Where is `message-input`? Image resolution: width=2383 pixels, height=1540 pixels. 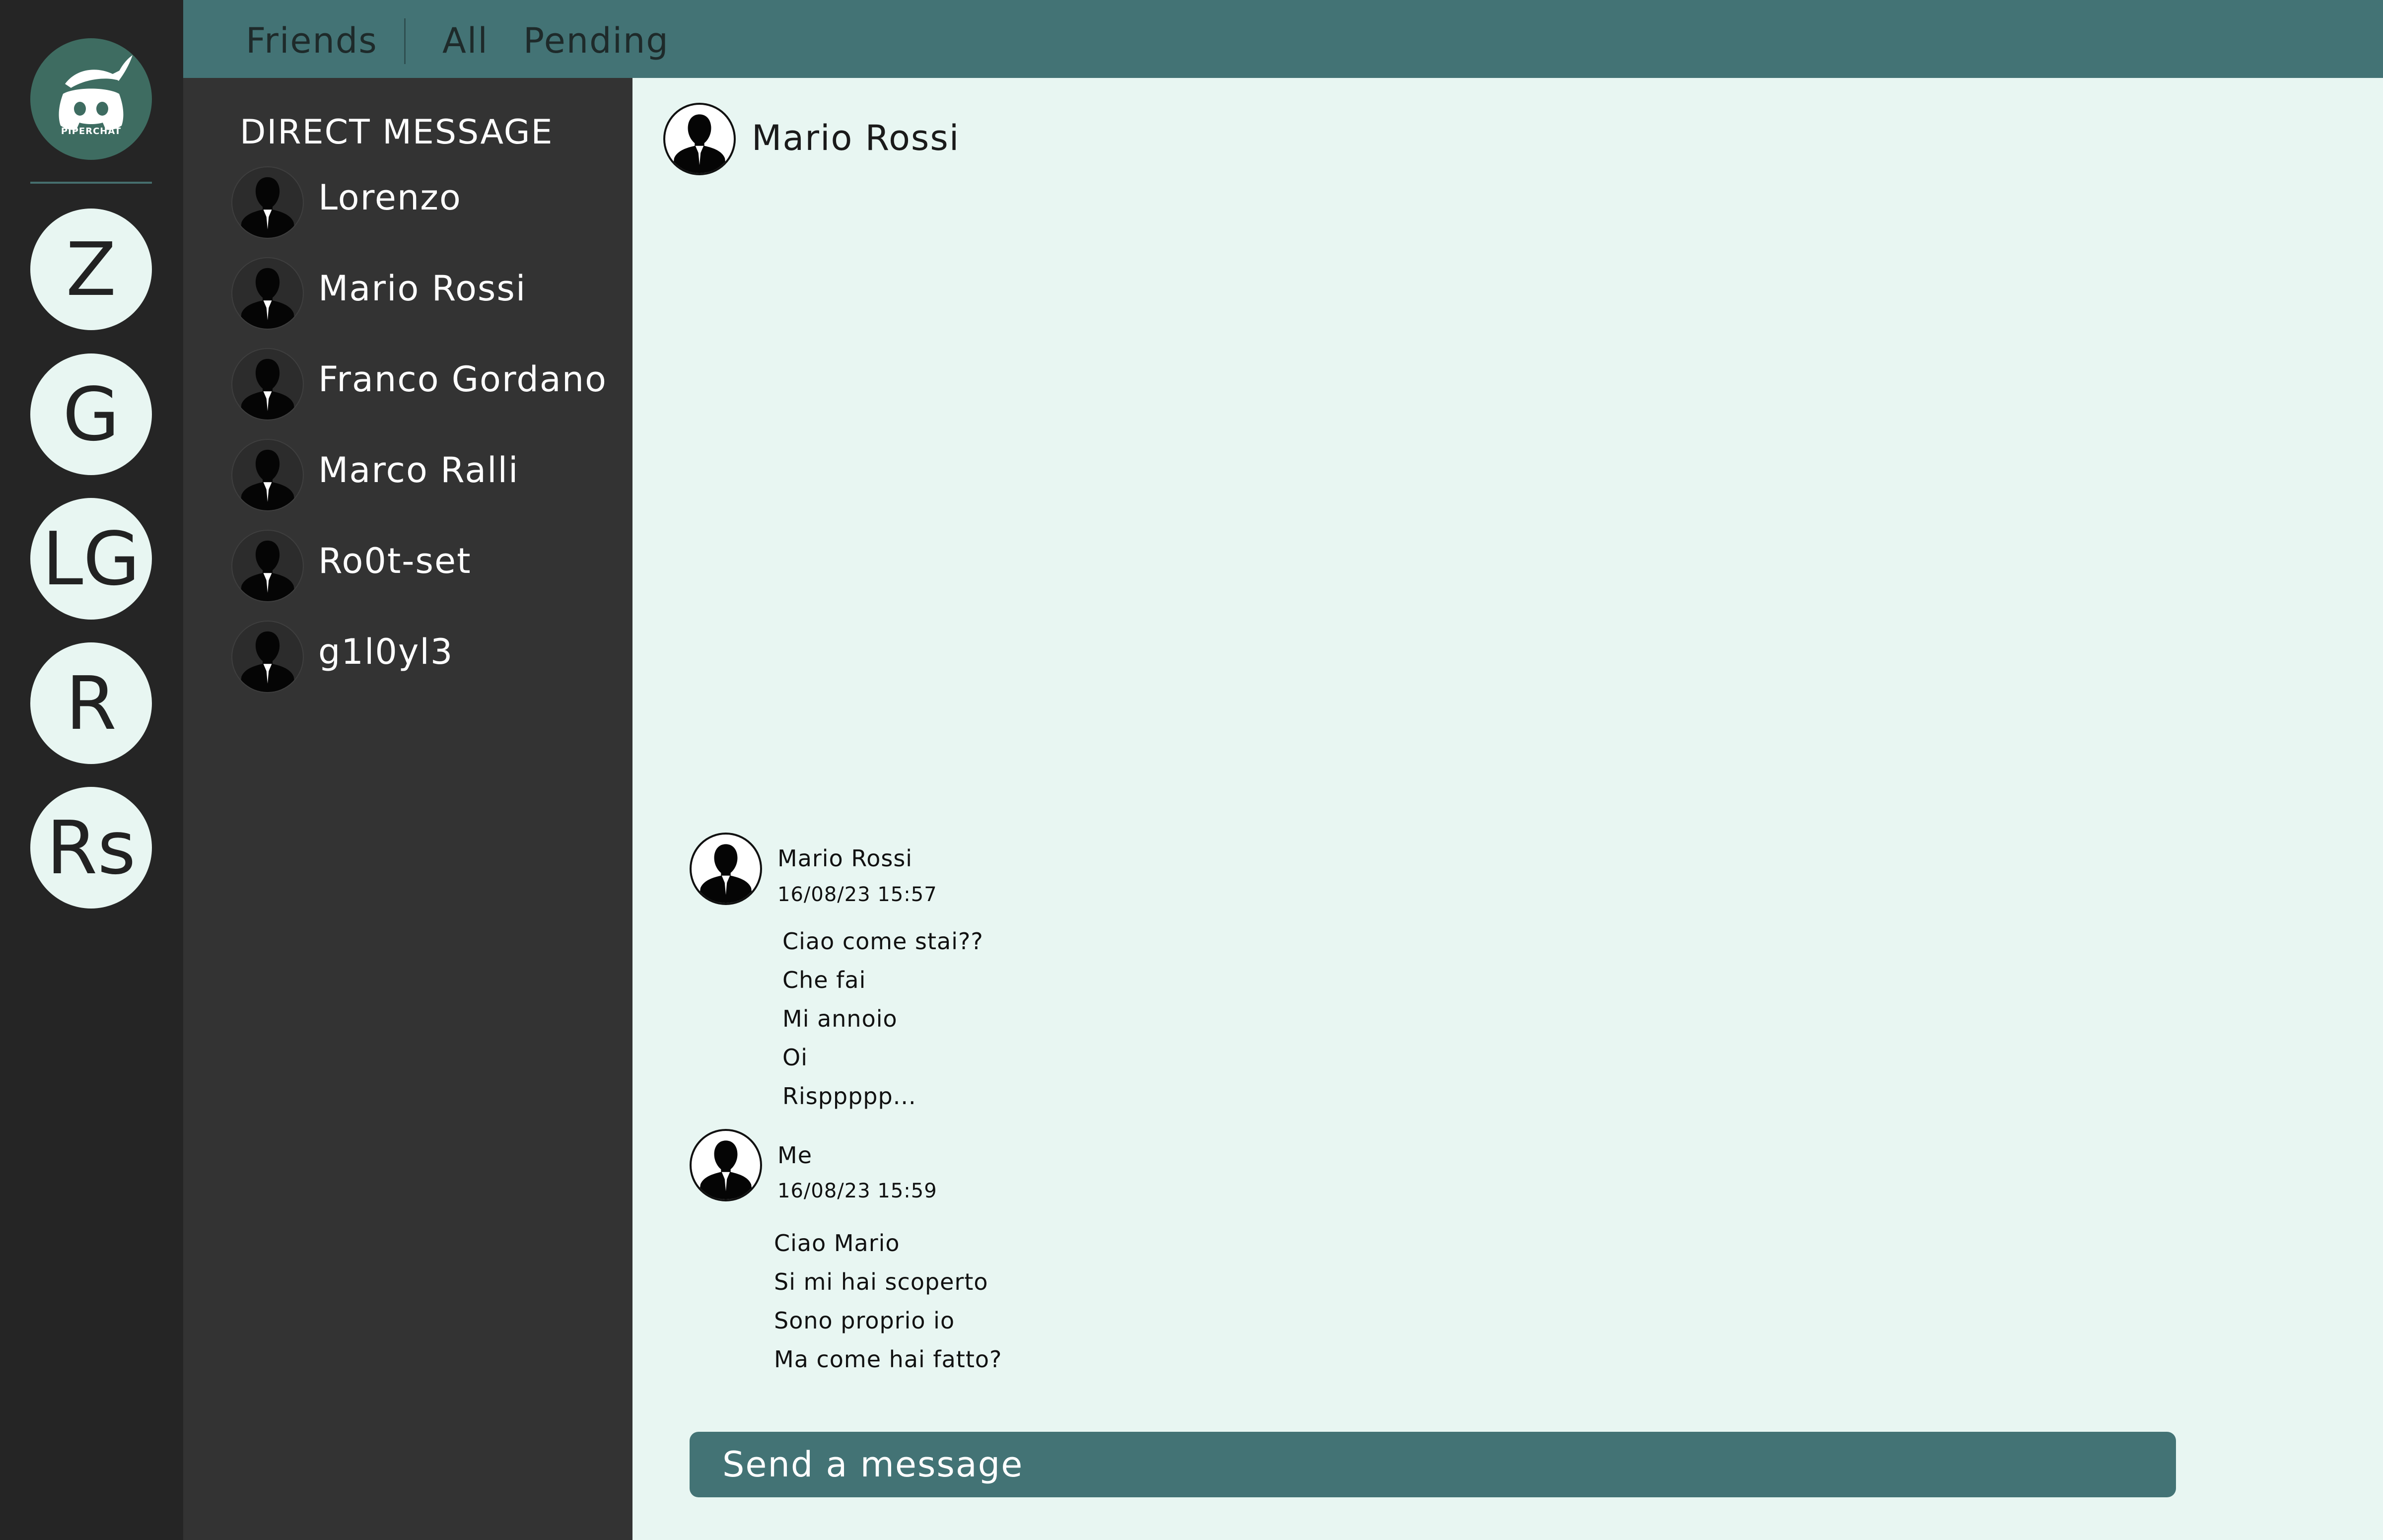
message-input is located at coordinates (1433, 1464).